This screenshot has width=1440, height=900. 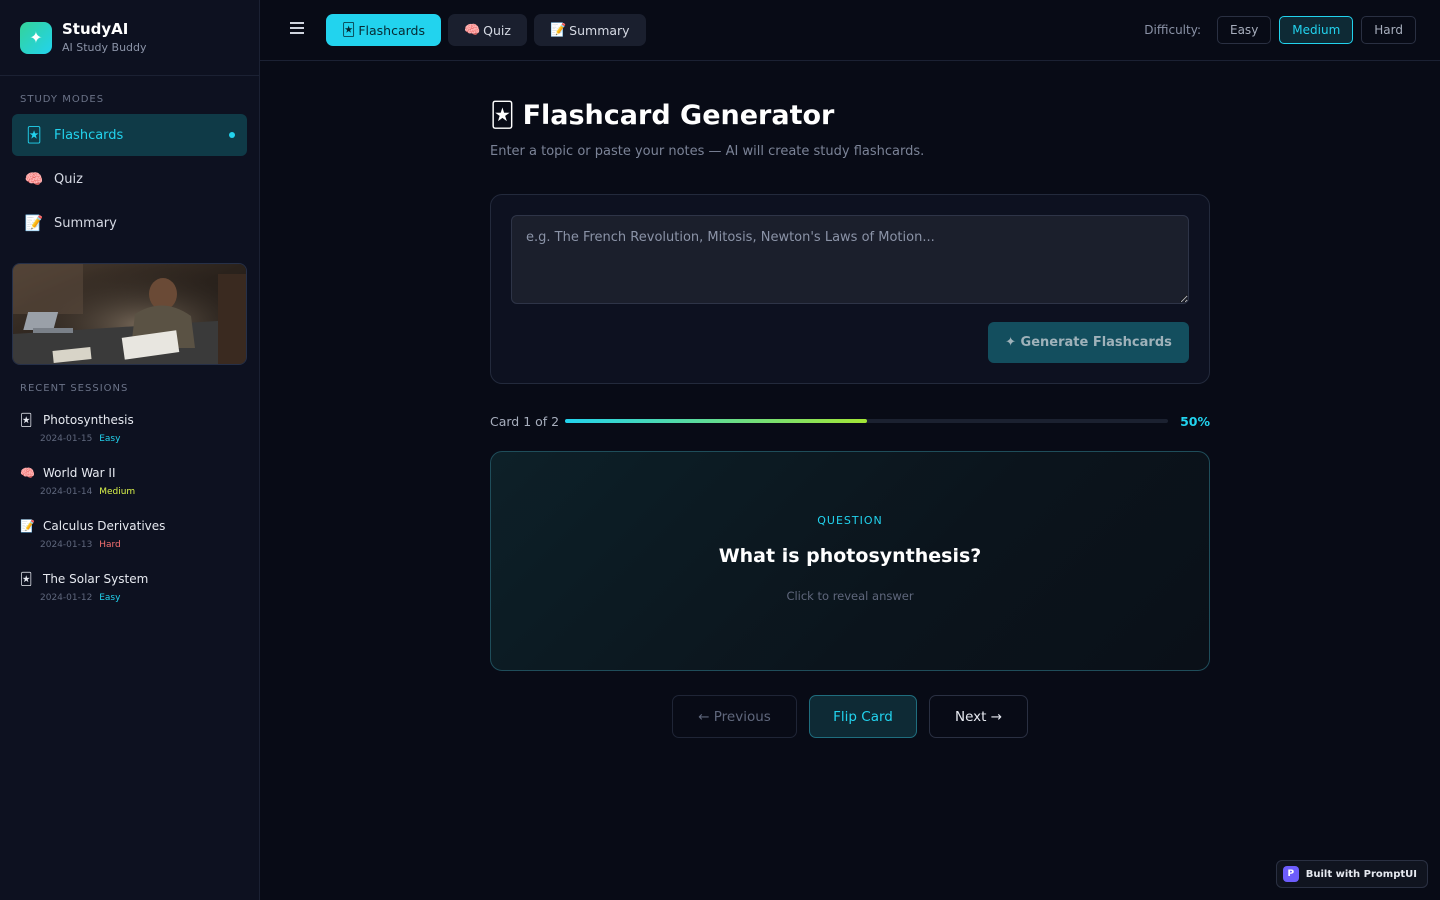 I want to click on student-studying-illustration, so click(x=129, y=314).